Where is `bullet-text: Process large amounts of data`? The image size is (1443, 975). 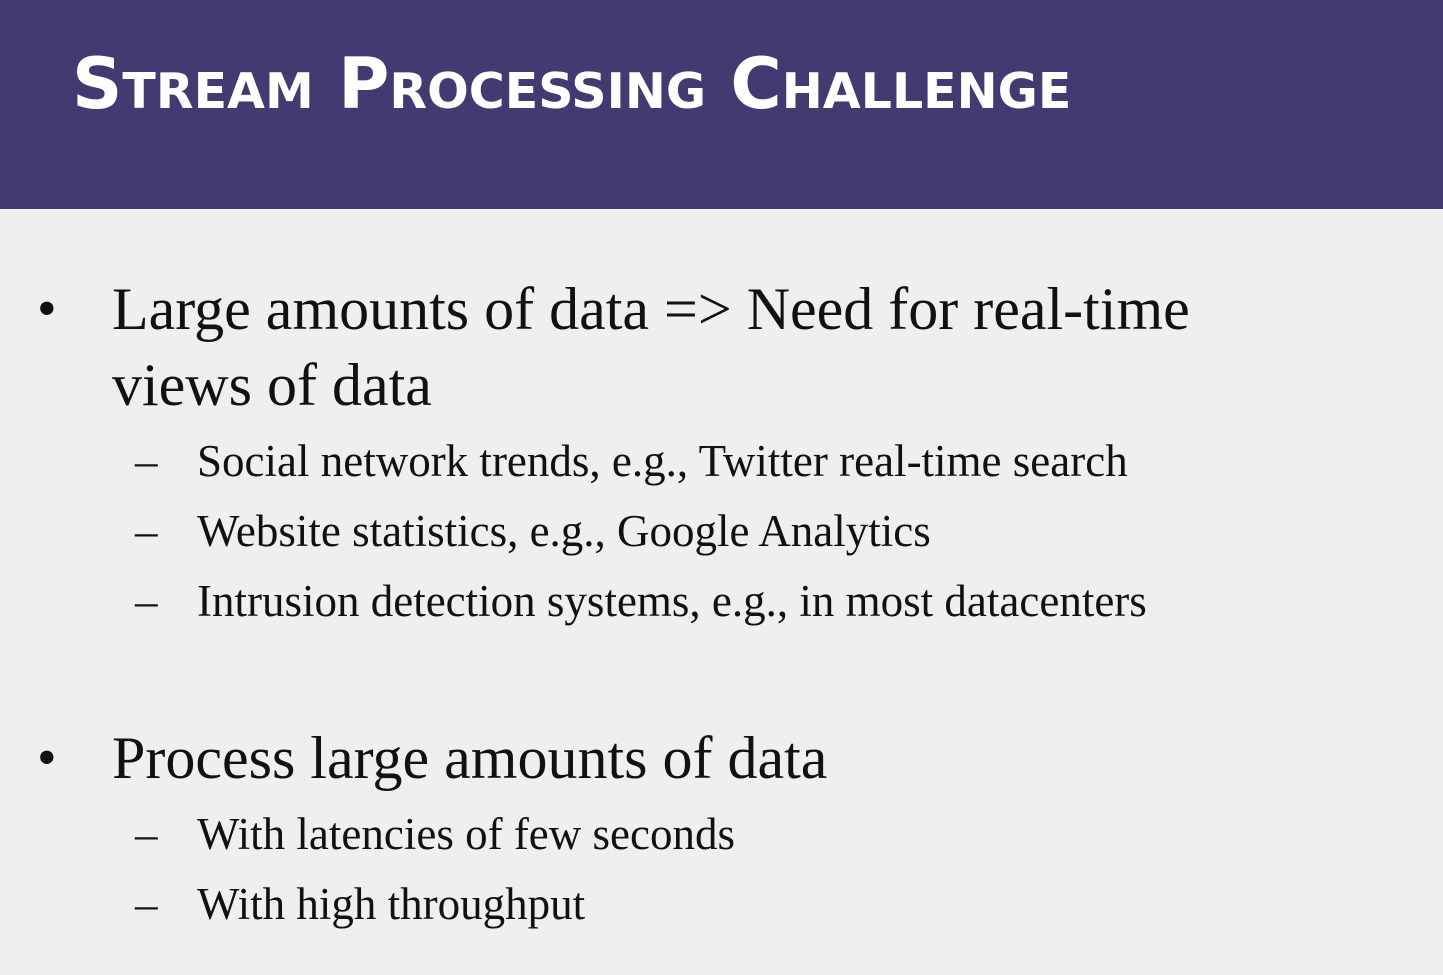
bullet-text: Process large amounts of data is located at coordinates (470, 758).